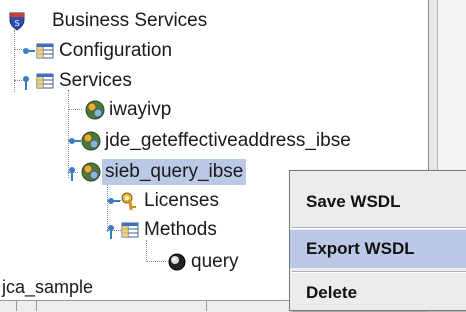 The width and height of the screenshot is (466, 312). Describe the element at coordinates (378, 293) in the screenshot. I see `menu-item-delete: Delete` at that location.